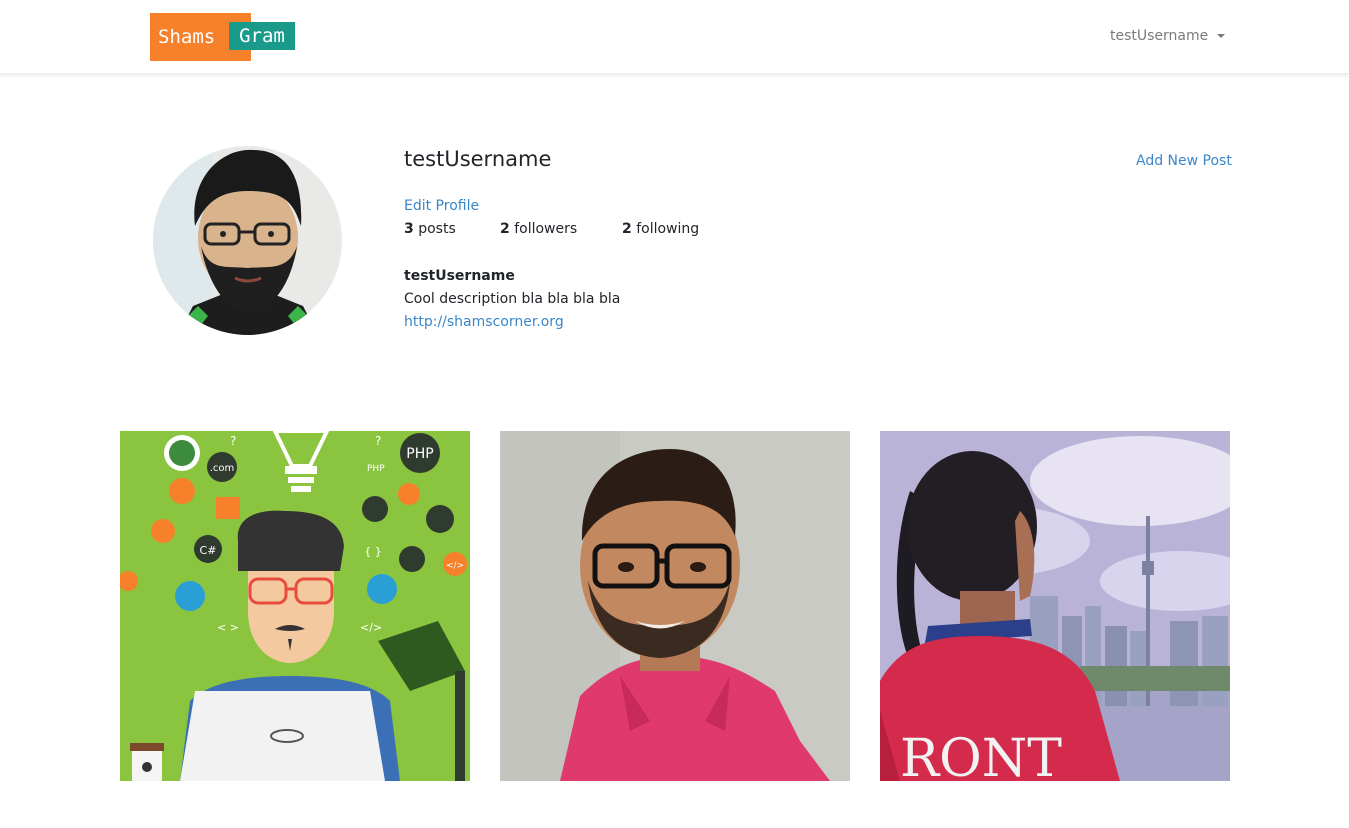 This screenshot has width=1349, height=828. Describe the element at coordinates (627, 229) in the screenshot. I see `following-count: 2` at that location.